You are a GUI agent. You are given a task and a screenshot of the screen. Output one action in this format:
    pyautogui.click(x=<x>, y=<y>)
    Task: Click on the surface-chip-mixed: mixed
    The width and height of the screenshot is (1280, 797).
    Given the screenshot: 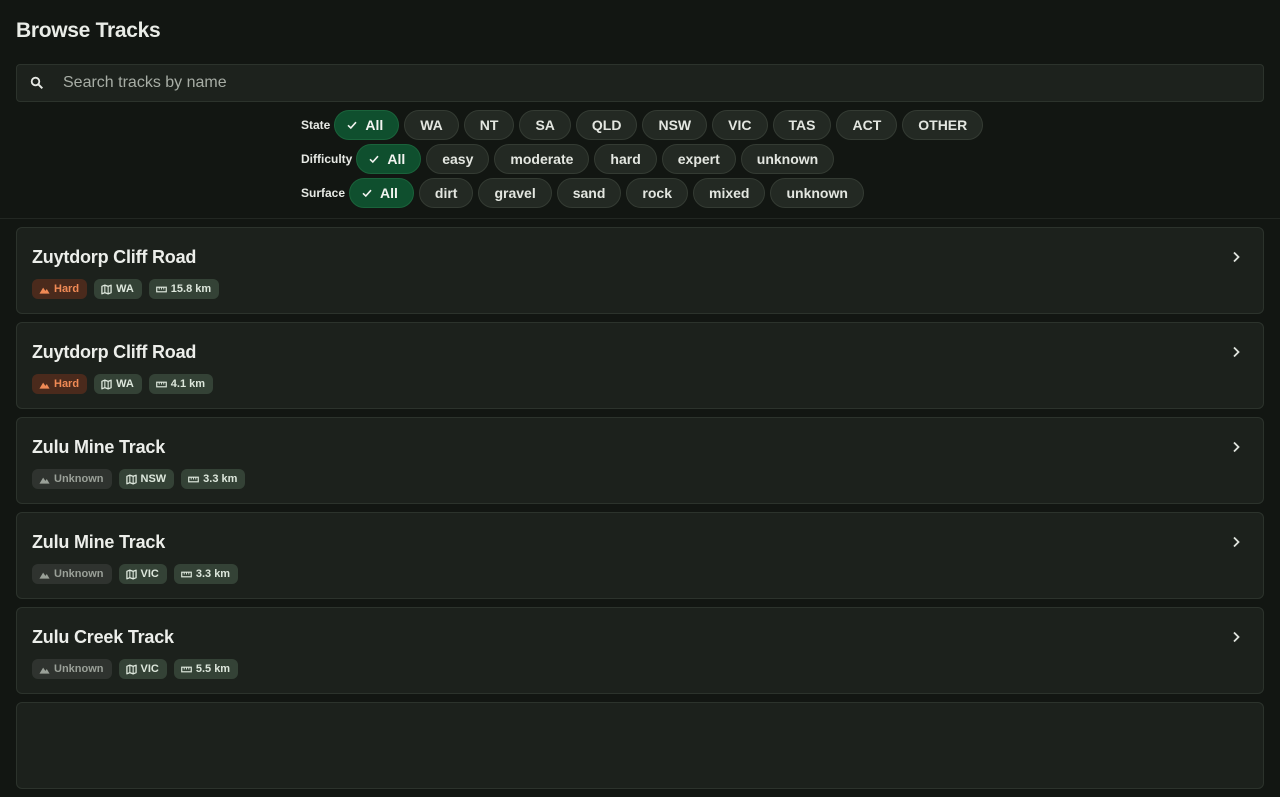 What is the action you would take?
    pyautogui.click(x=729, y=193)
    